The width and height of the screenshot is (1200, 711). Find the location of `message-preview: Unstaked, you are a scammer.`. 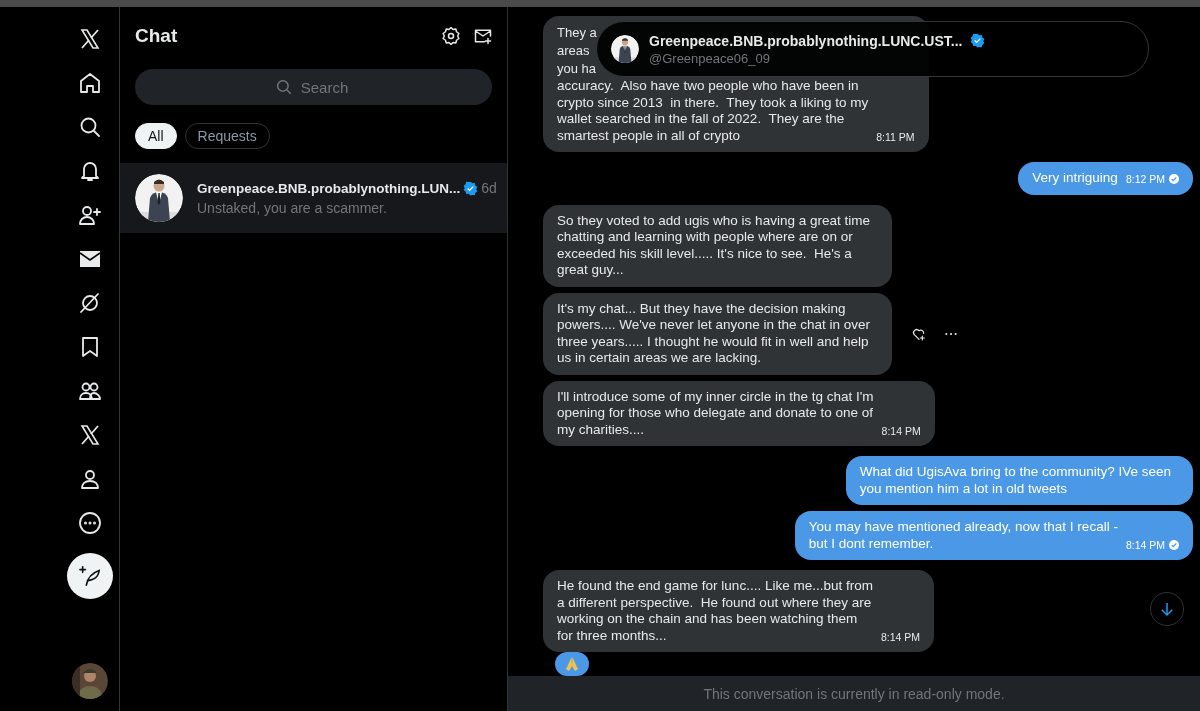

message-preview: Unstaked, you are a scammer. is located at coordinates (292, 208).